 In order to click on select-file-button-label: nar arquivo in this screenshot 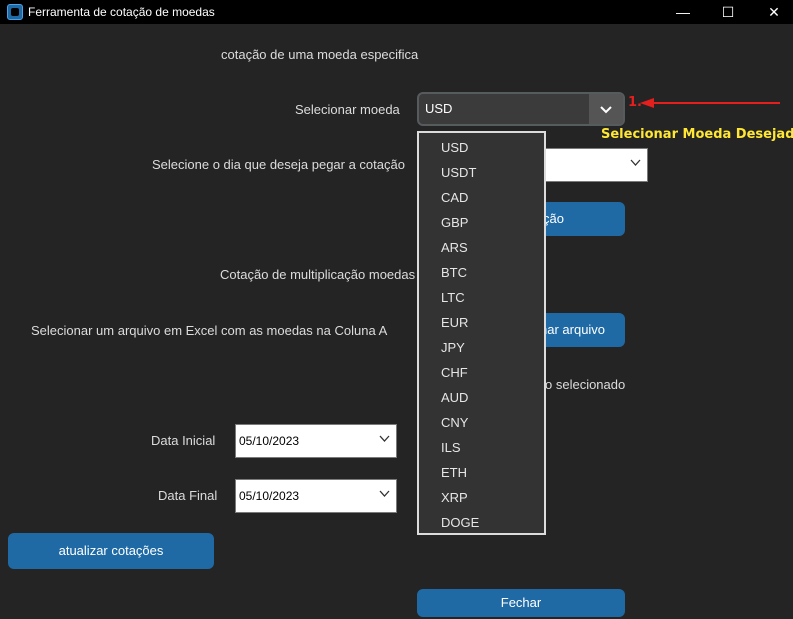, I will do `click(573, 329)`.